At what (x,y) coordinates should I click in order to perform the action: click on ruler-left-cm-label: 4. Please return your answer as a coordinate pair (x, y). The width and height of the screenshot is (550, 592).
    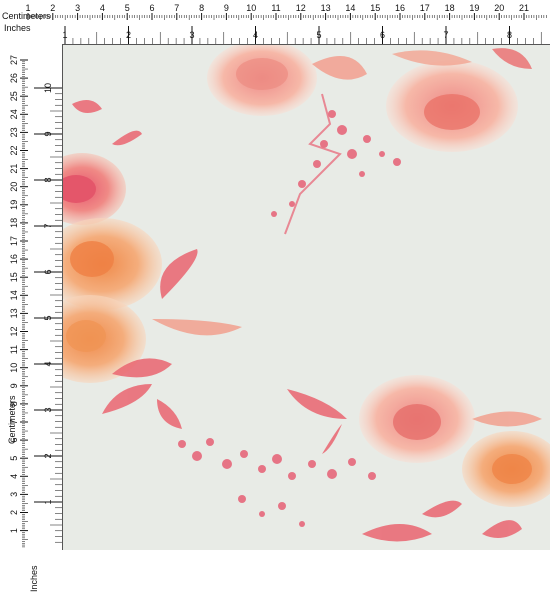
    Looking at the image, I should click on (14, 476).